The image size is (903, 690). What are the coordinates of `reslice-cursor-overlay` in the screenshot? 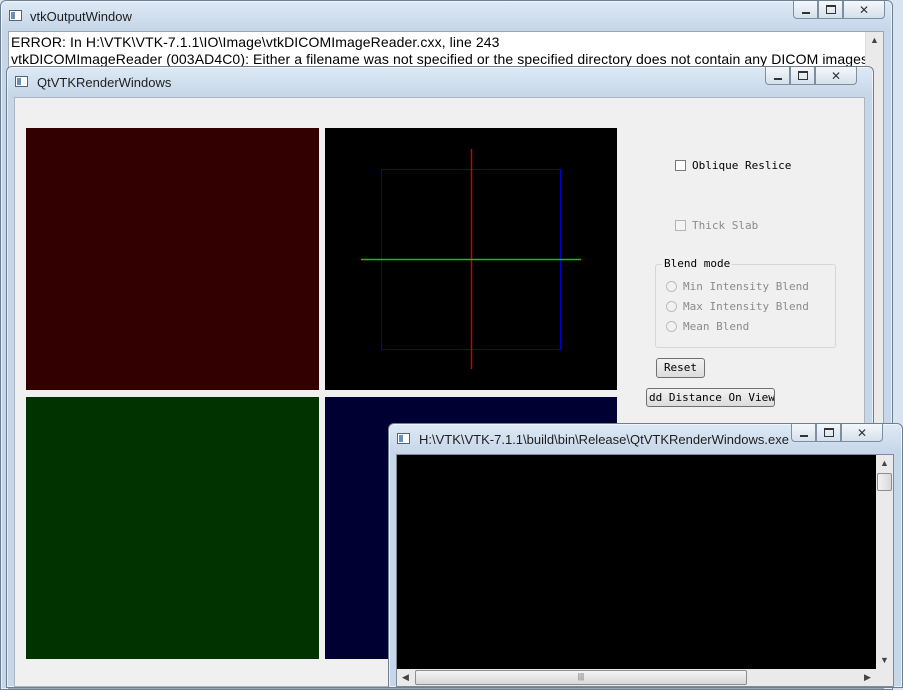 It's located at (471, 259).